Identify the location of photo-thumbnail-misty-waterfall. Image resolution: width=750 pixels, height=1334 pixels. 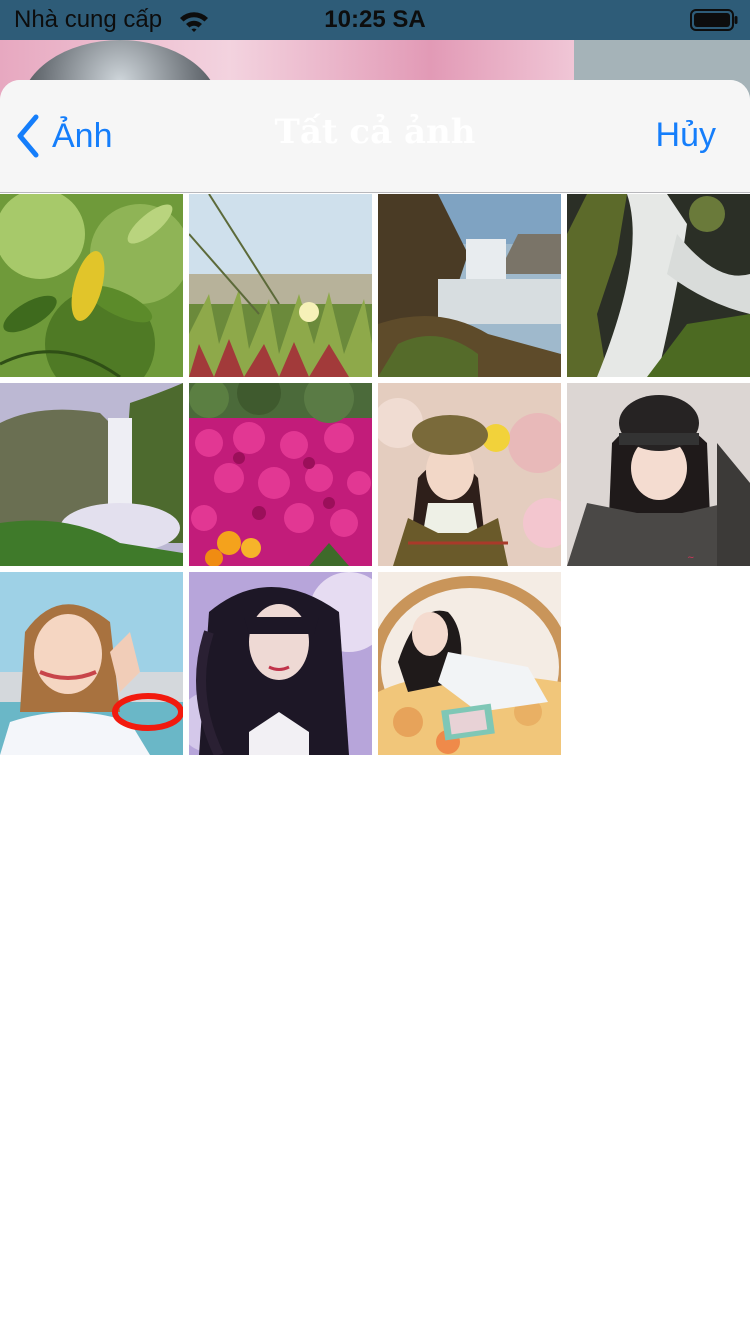
(91, 474).